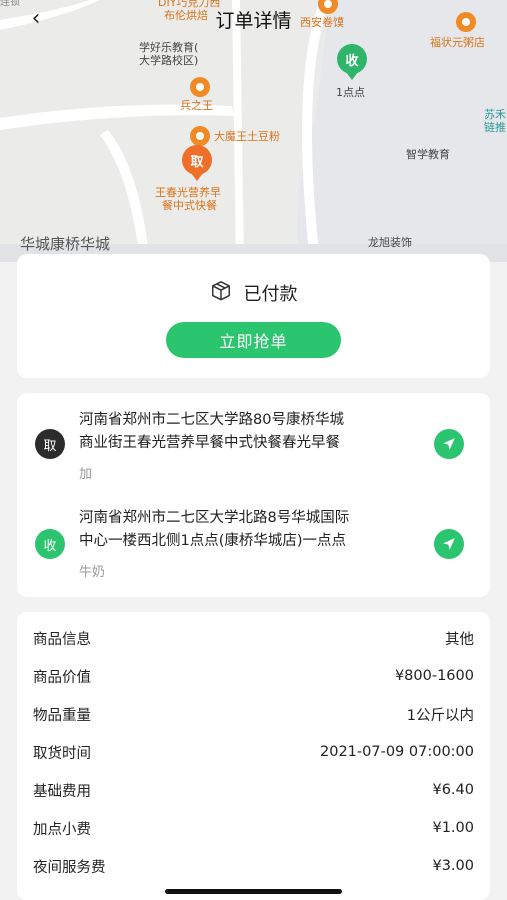  I want to click on info-value: ¥3.00, so click(453, 866).